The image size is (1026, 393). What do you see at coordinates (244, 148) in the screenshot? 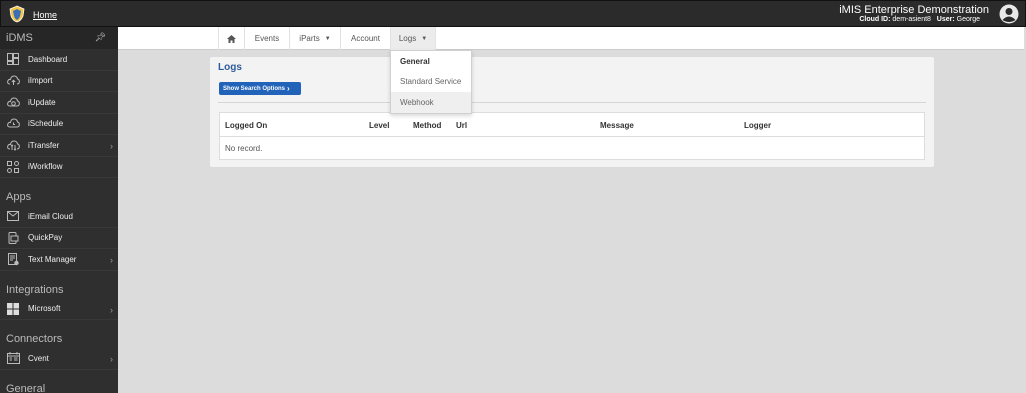
I see `empty-table-message: No record.` at bounding box center [244, 148].